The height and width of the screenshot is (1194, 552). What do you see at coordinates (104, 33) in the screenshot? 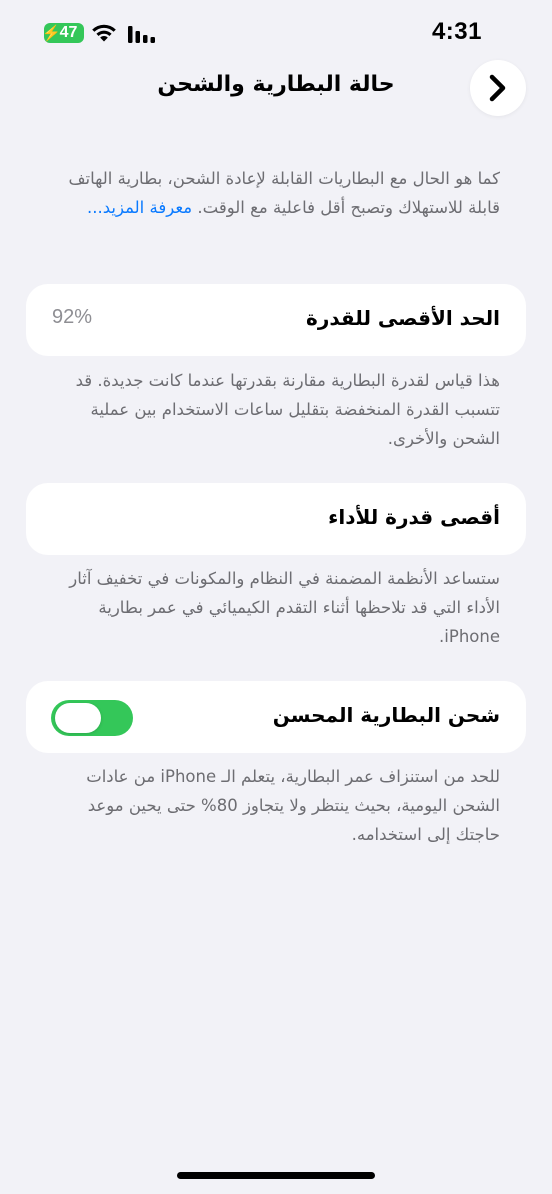
I see `wifi-icon` at bounding box center [104, 33].